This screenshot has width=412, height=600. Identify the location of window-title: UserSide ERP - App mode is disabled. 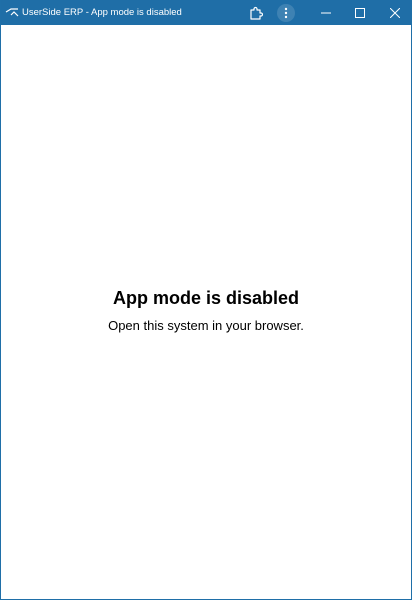
(102, 12).